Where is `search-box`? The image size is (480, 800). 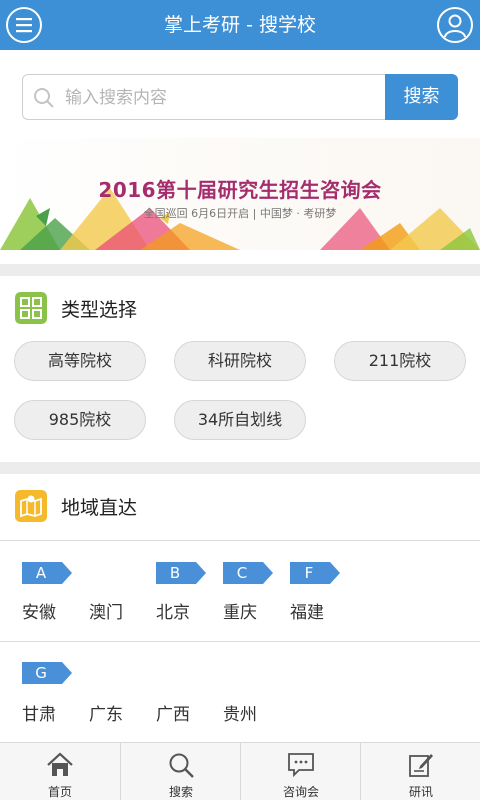
search-box is located at coordinates (204, 97).